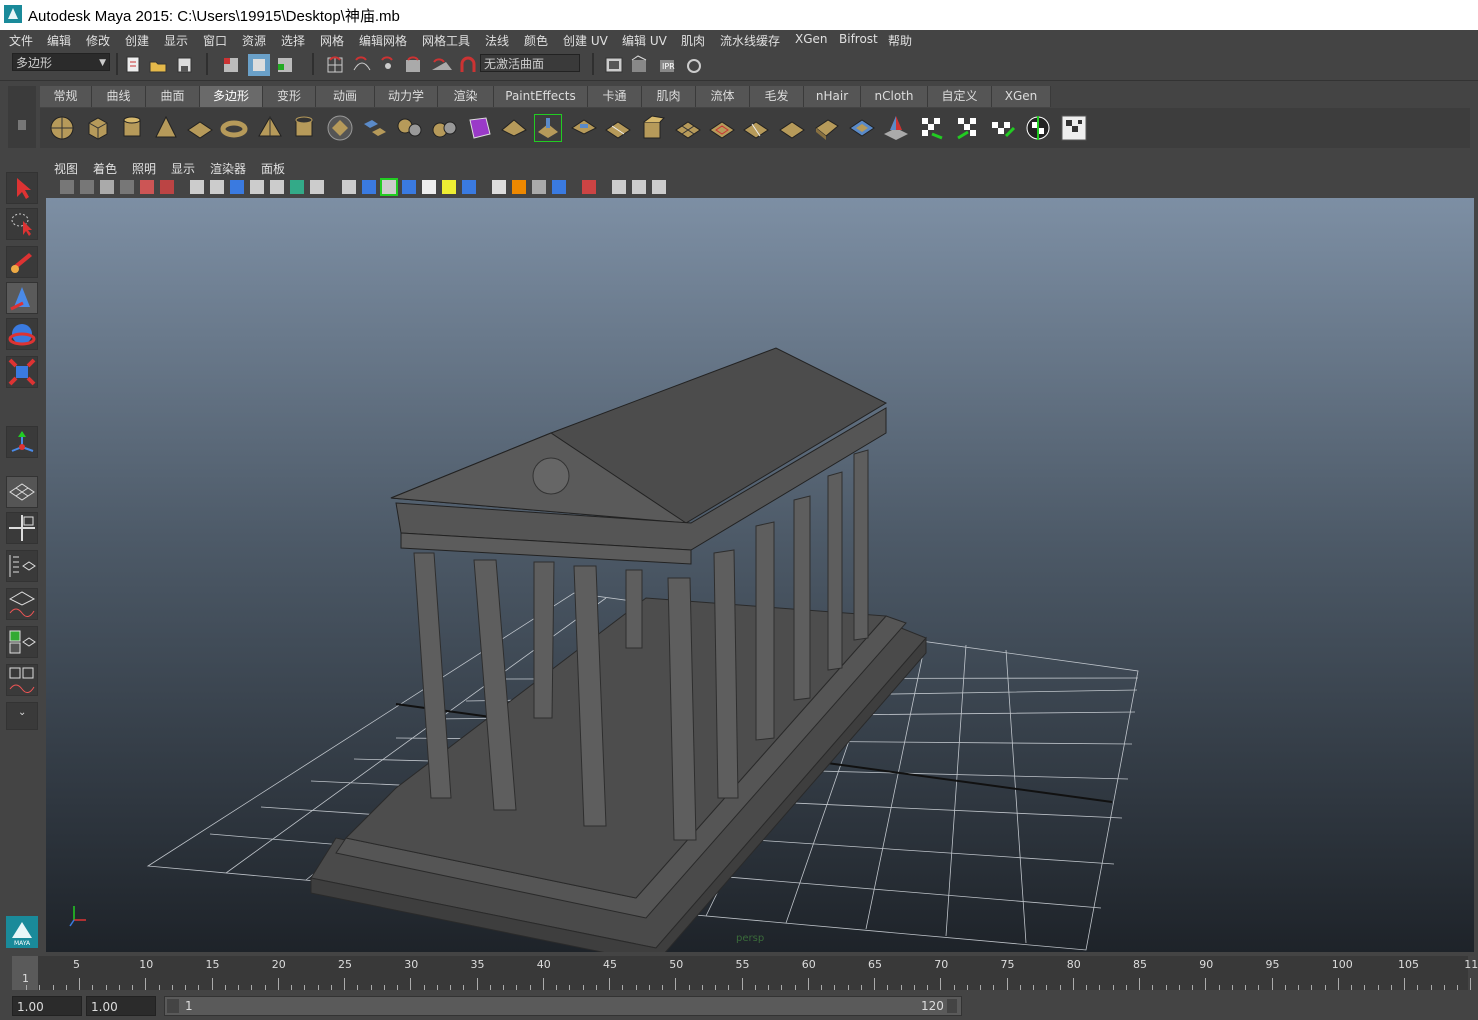  What do you see at coordinates (22, 224) in the screenshot?
I see `lasso-tool` at bounding box center [22, 224].